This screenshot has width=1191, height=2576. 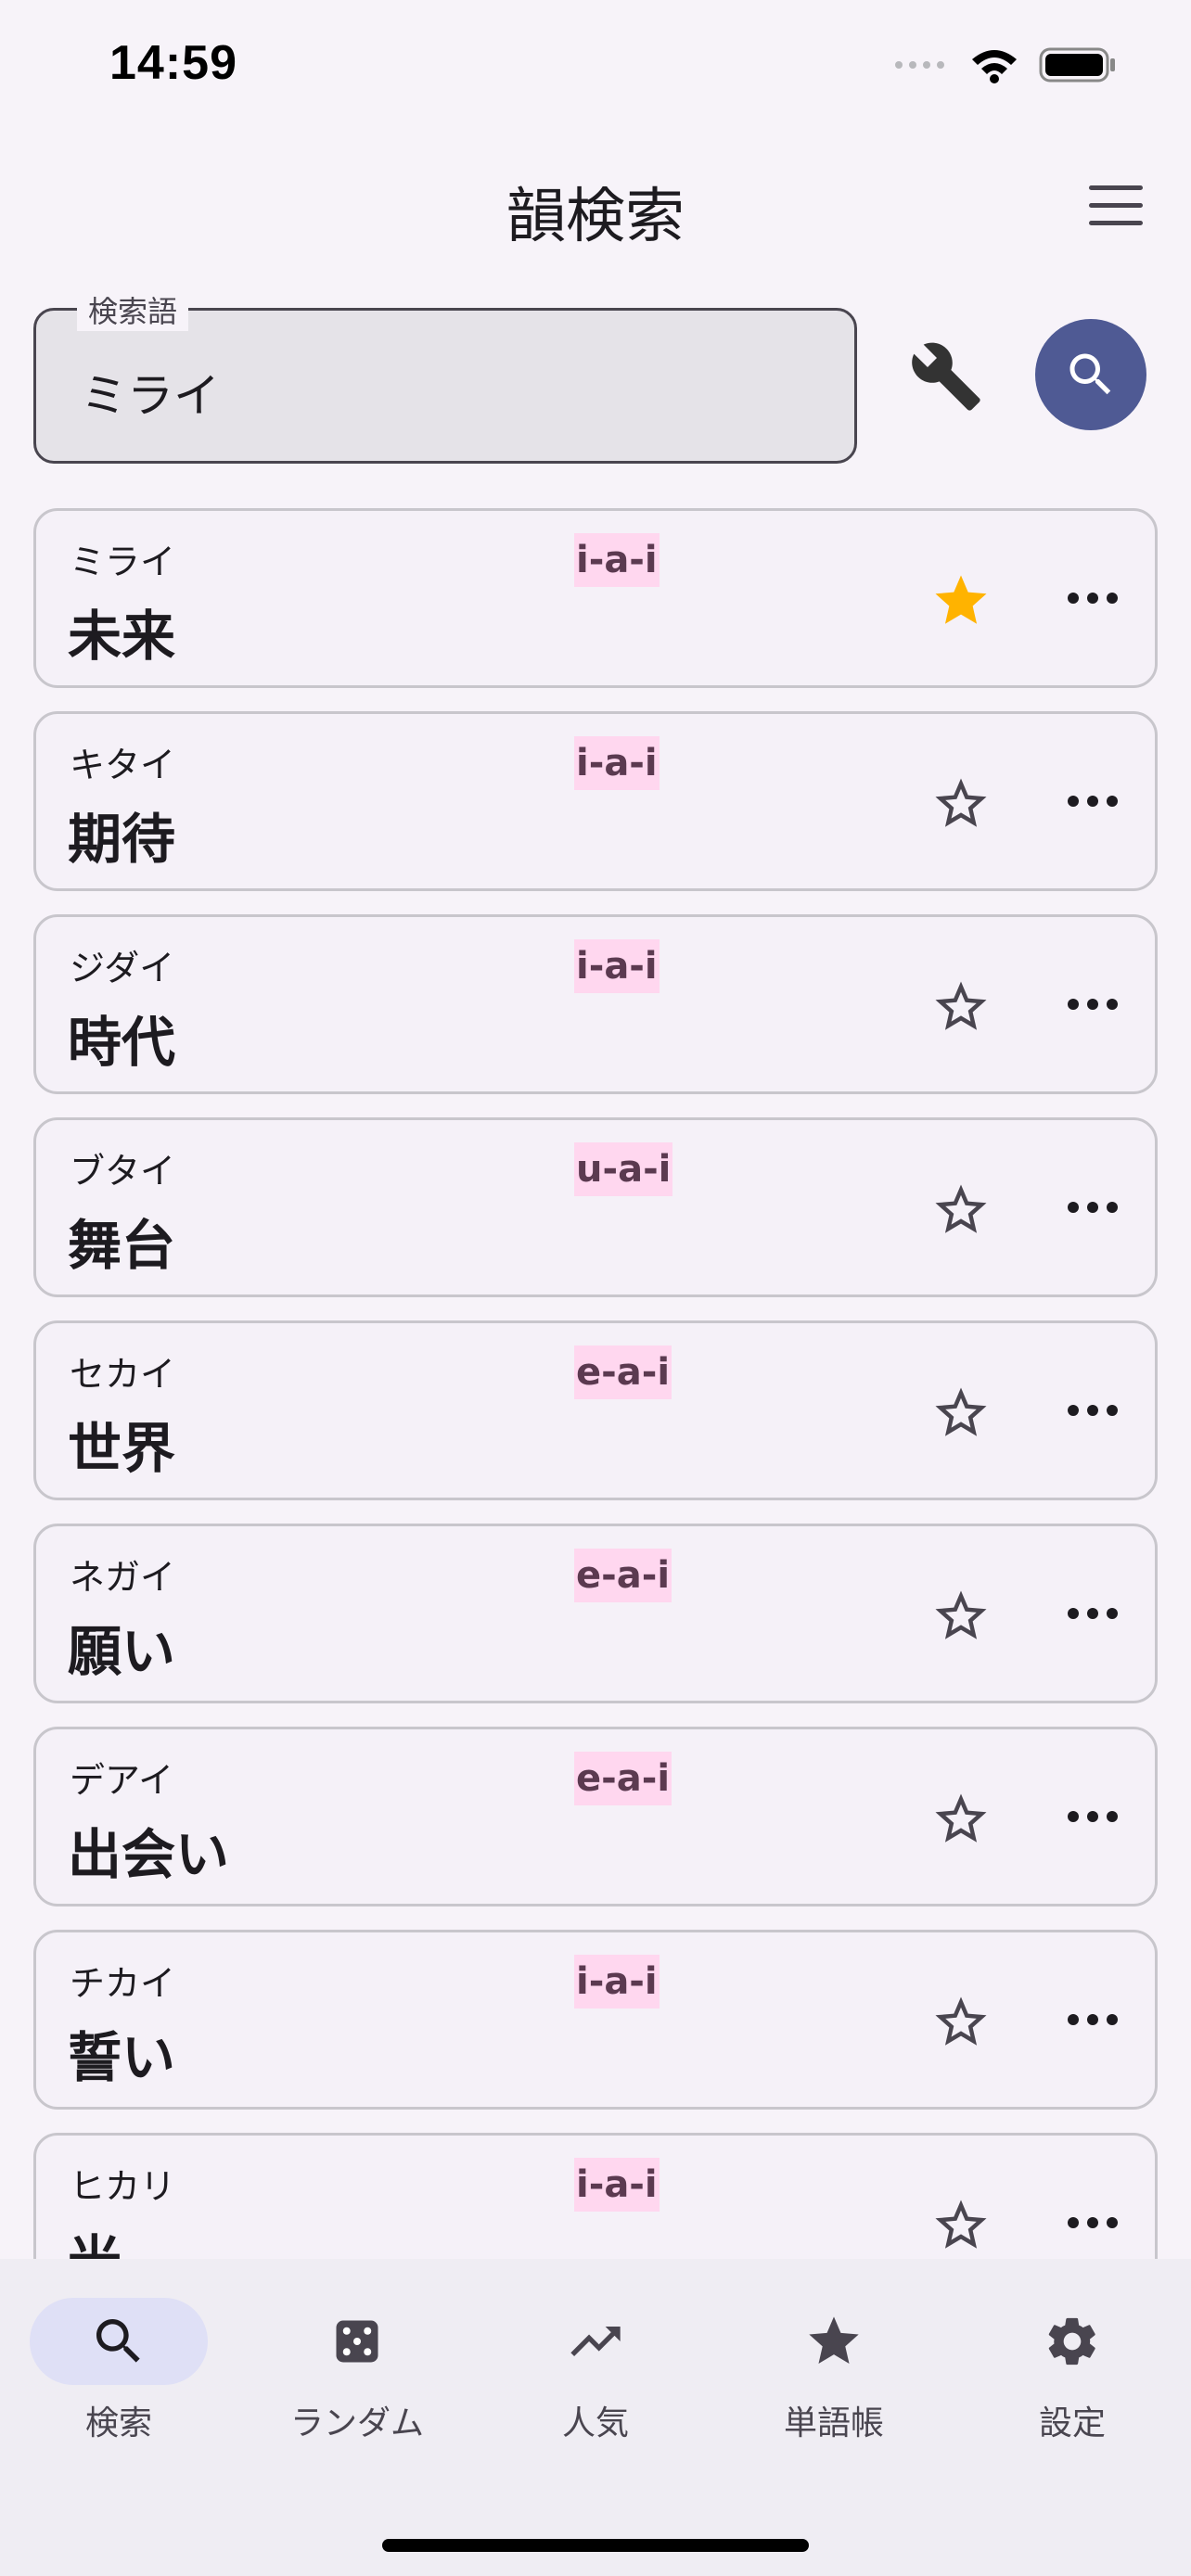 What do you see at coordinates (122, 2057) in the screenshot?
I see `word-text: 誓い` at bounding box center [122, 2057].